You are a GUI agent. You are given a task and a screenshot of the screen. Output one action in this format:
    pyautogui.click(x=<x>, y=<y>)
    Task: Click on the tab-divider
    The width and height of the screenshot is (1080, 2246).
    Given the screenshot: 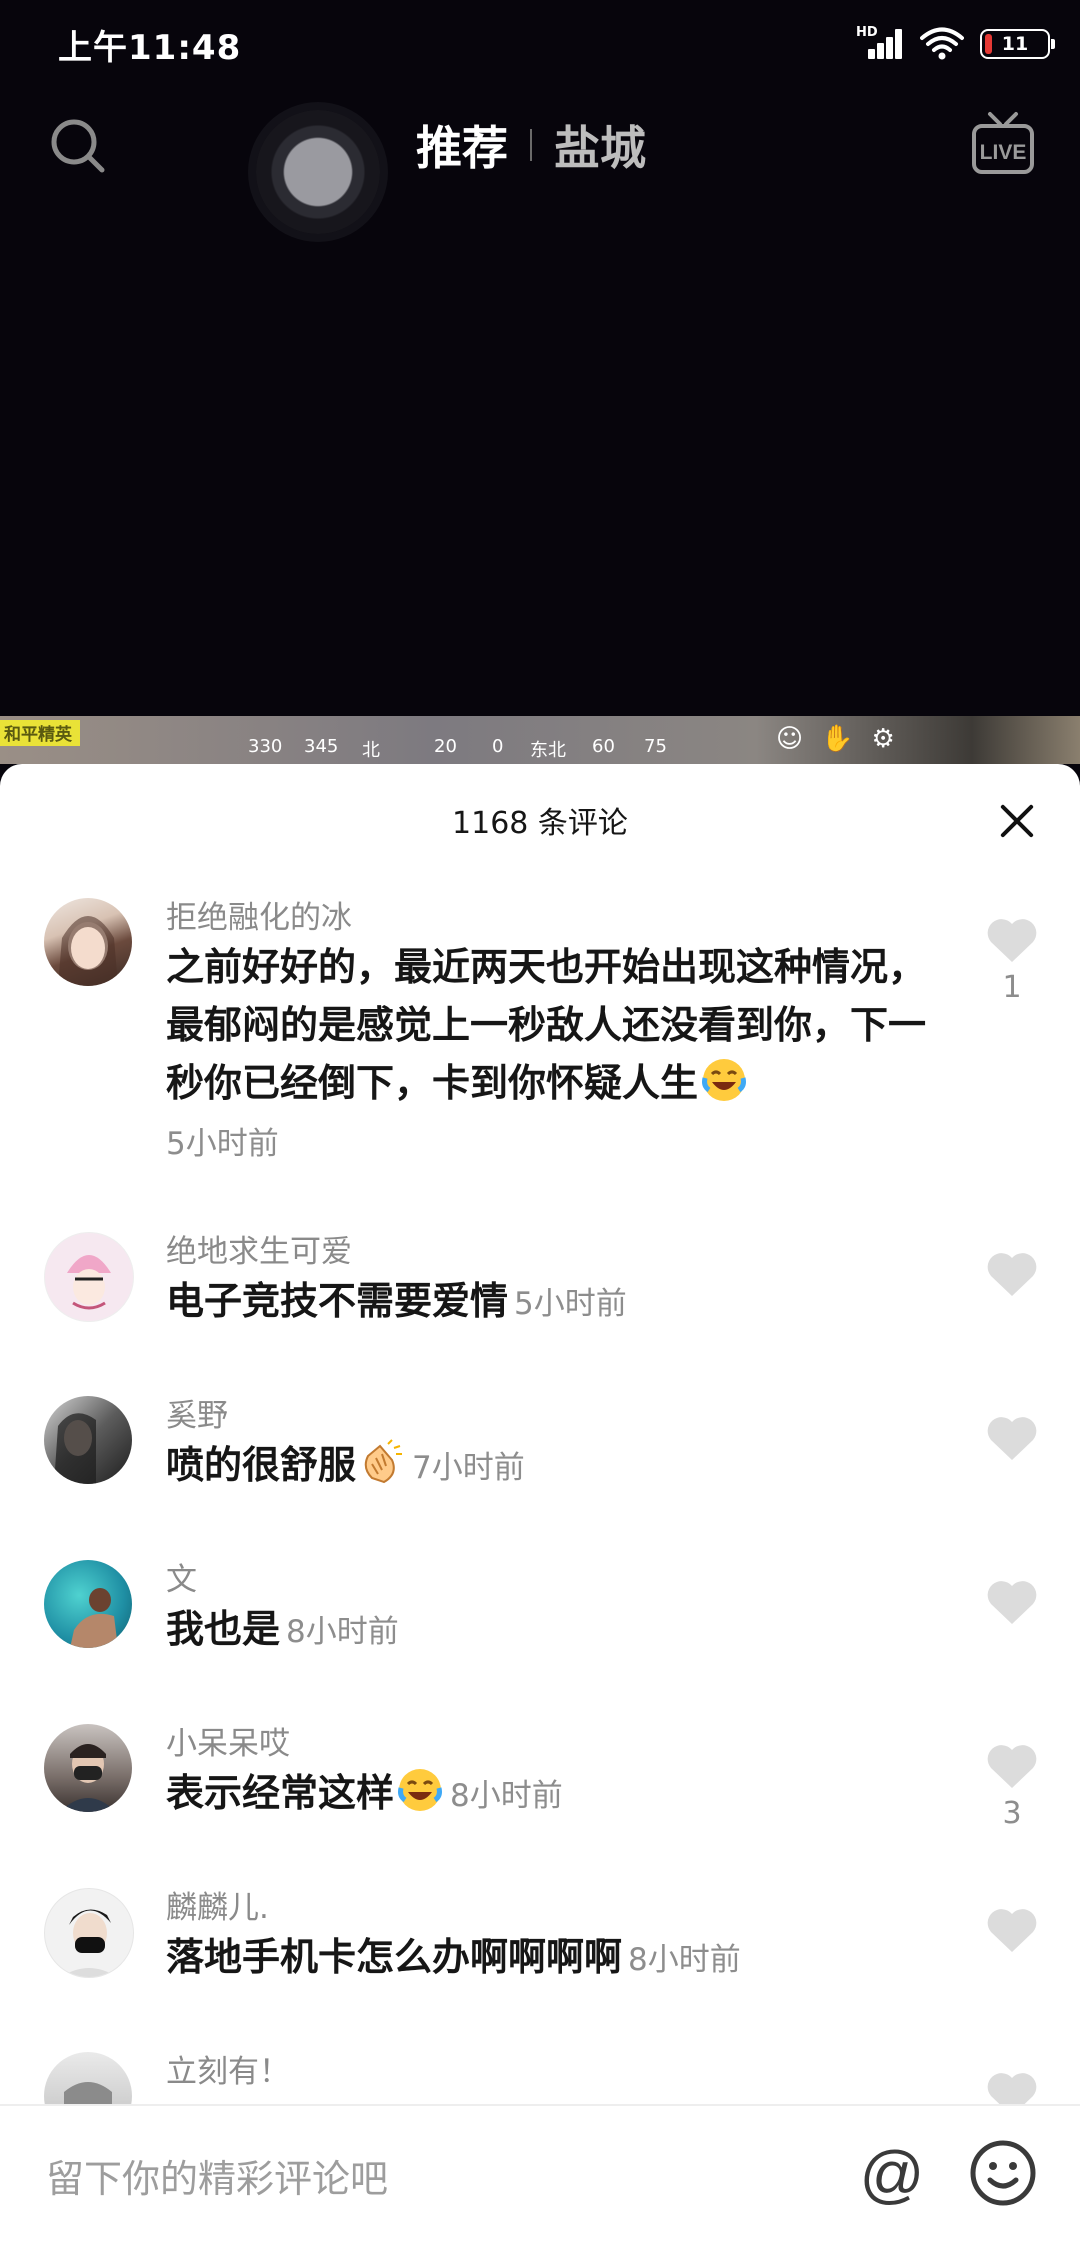 What is the action you would take?
    pyautogui.click(x=531, y=145)
    